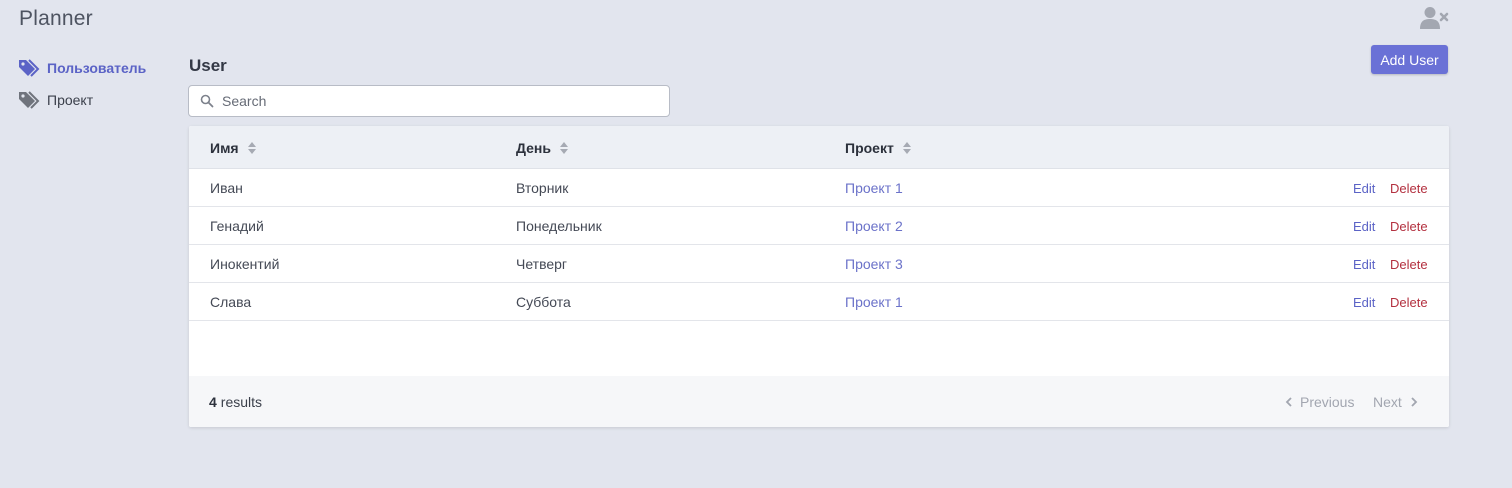 This screenshot has height=488, width=1512. Describe the element at coordinates (559, 226) in the screenshot. I see `cell-day: Понедельник` at that location.